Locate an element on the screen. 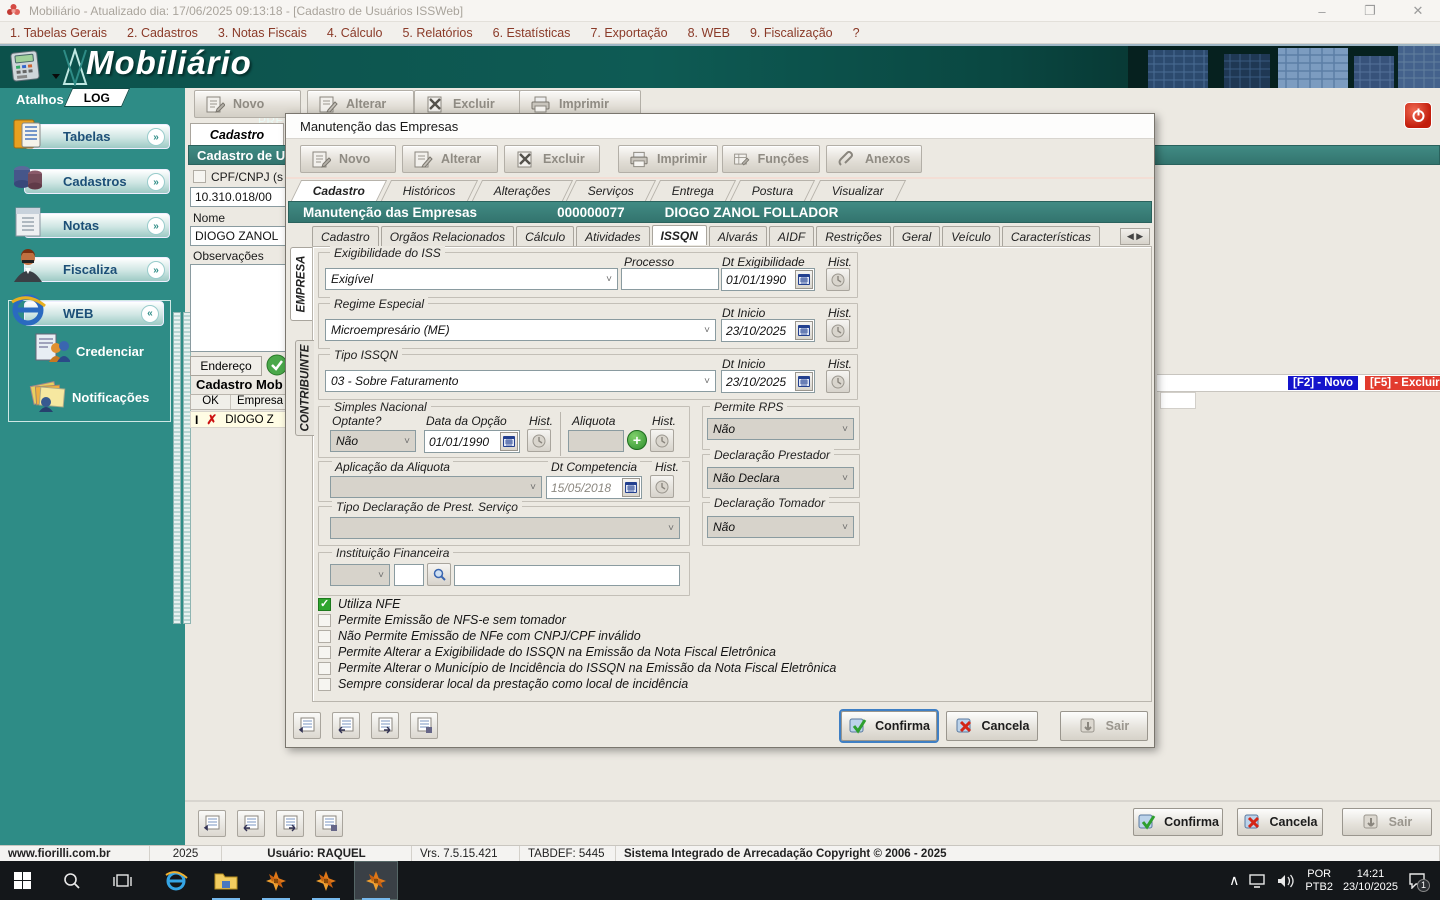 The image size is (1440, 900). volume-icon is located at coordinates (1286, 881).